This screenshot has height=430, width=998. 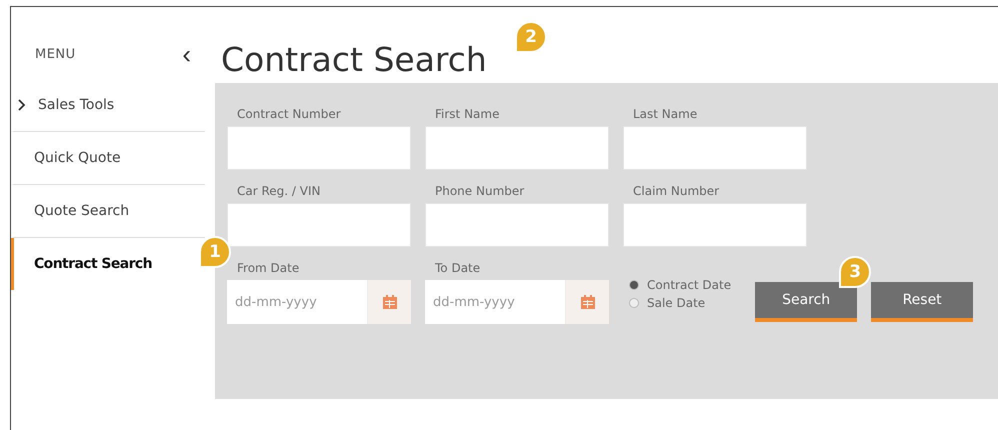 I want to click on field-label: First Name, so click(x=467, y=114).